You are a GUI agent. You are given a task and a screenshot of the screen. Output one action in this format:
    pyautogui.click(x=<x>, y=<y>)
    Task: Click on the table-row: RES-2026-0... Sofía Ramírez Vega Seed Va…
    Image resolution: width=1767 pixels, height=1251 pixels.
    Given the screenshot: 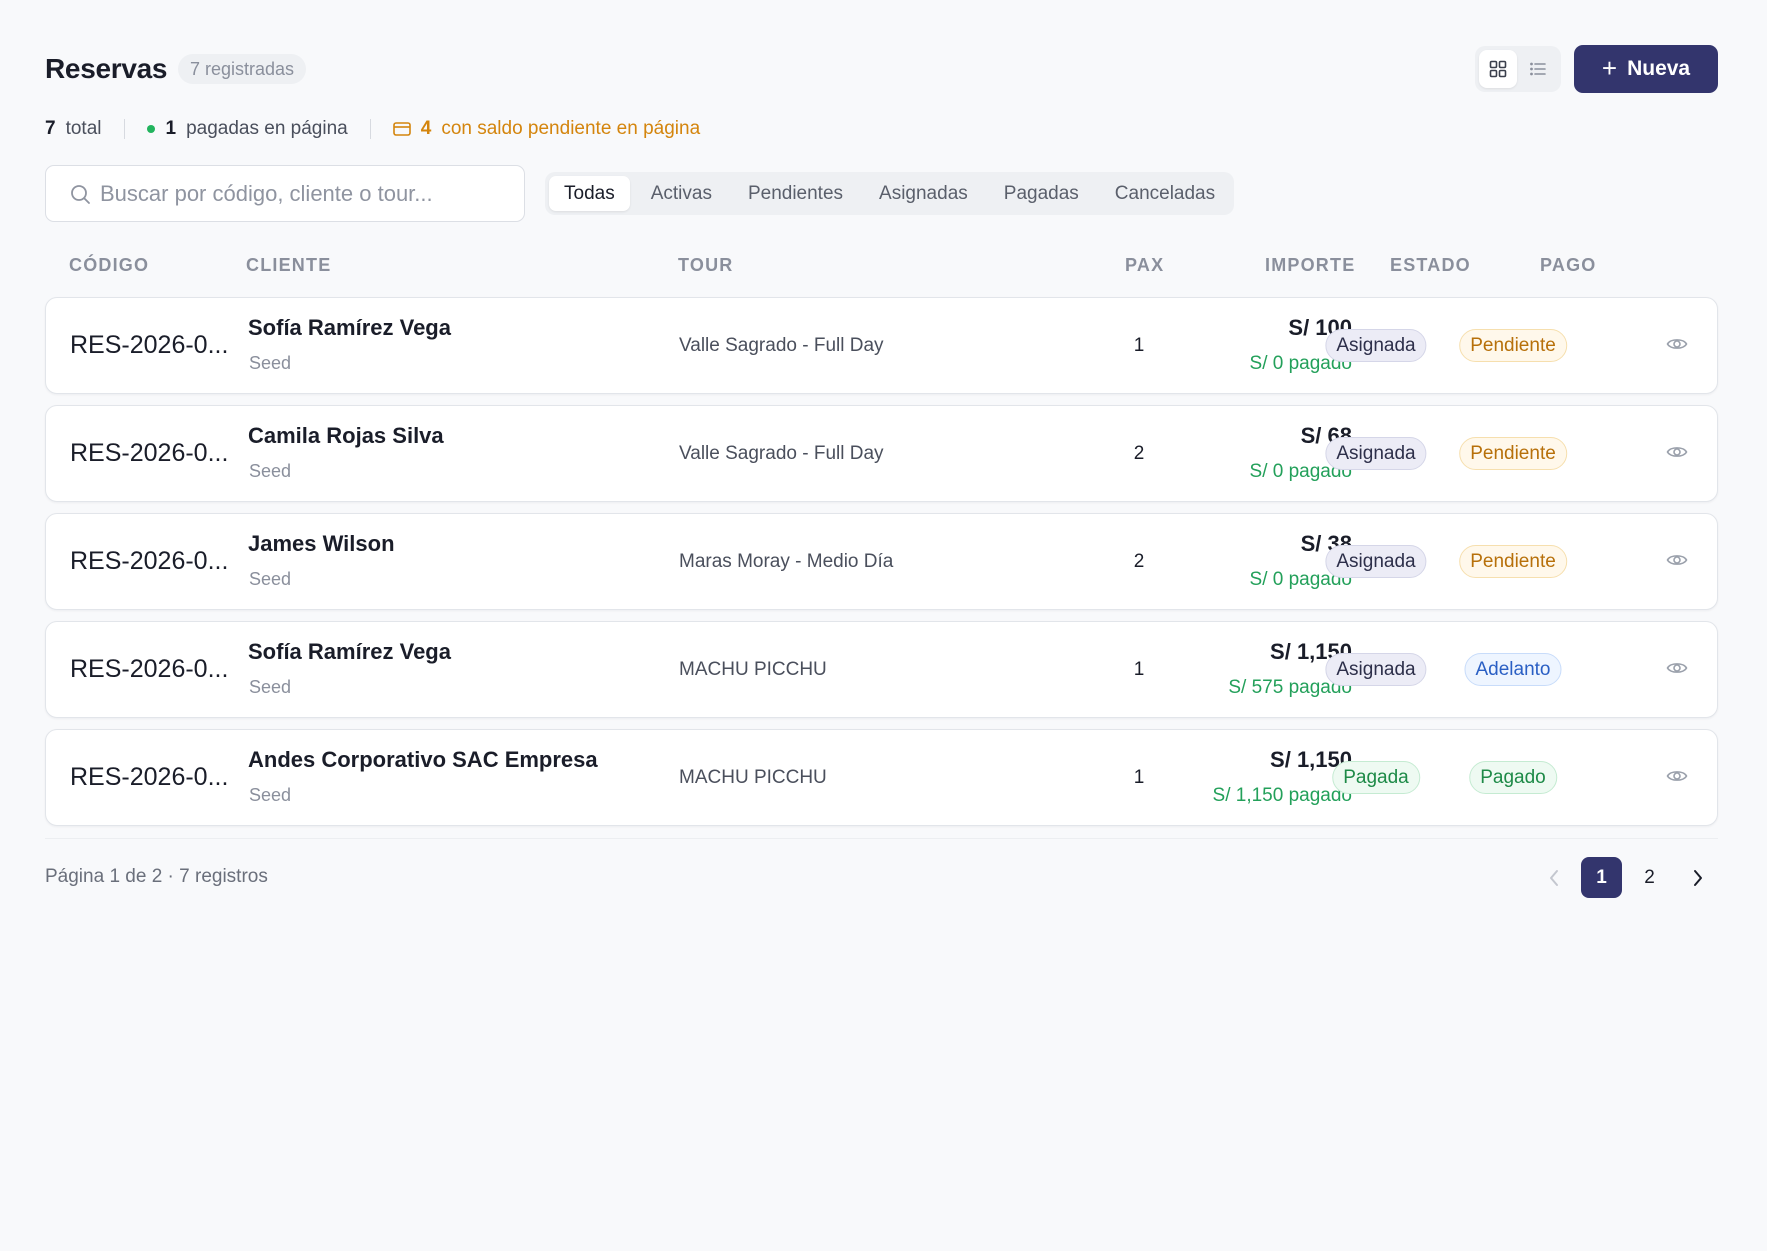 What is the action you would take?
    pyautogui.click(x=881, y=345)
    